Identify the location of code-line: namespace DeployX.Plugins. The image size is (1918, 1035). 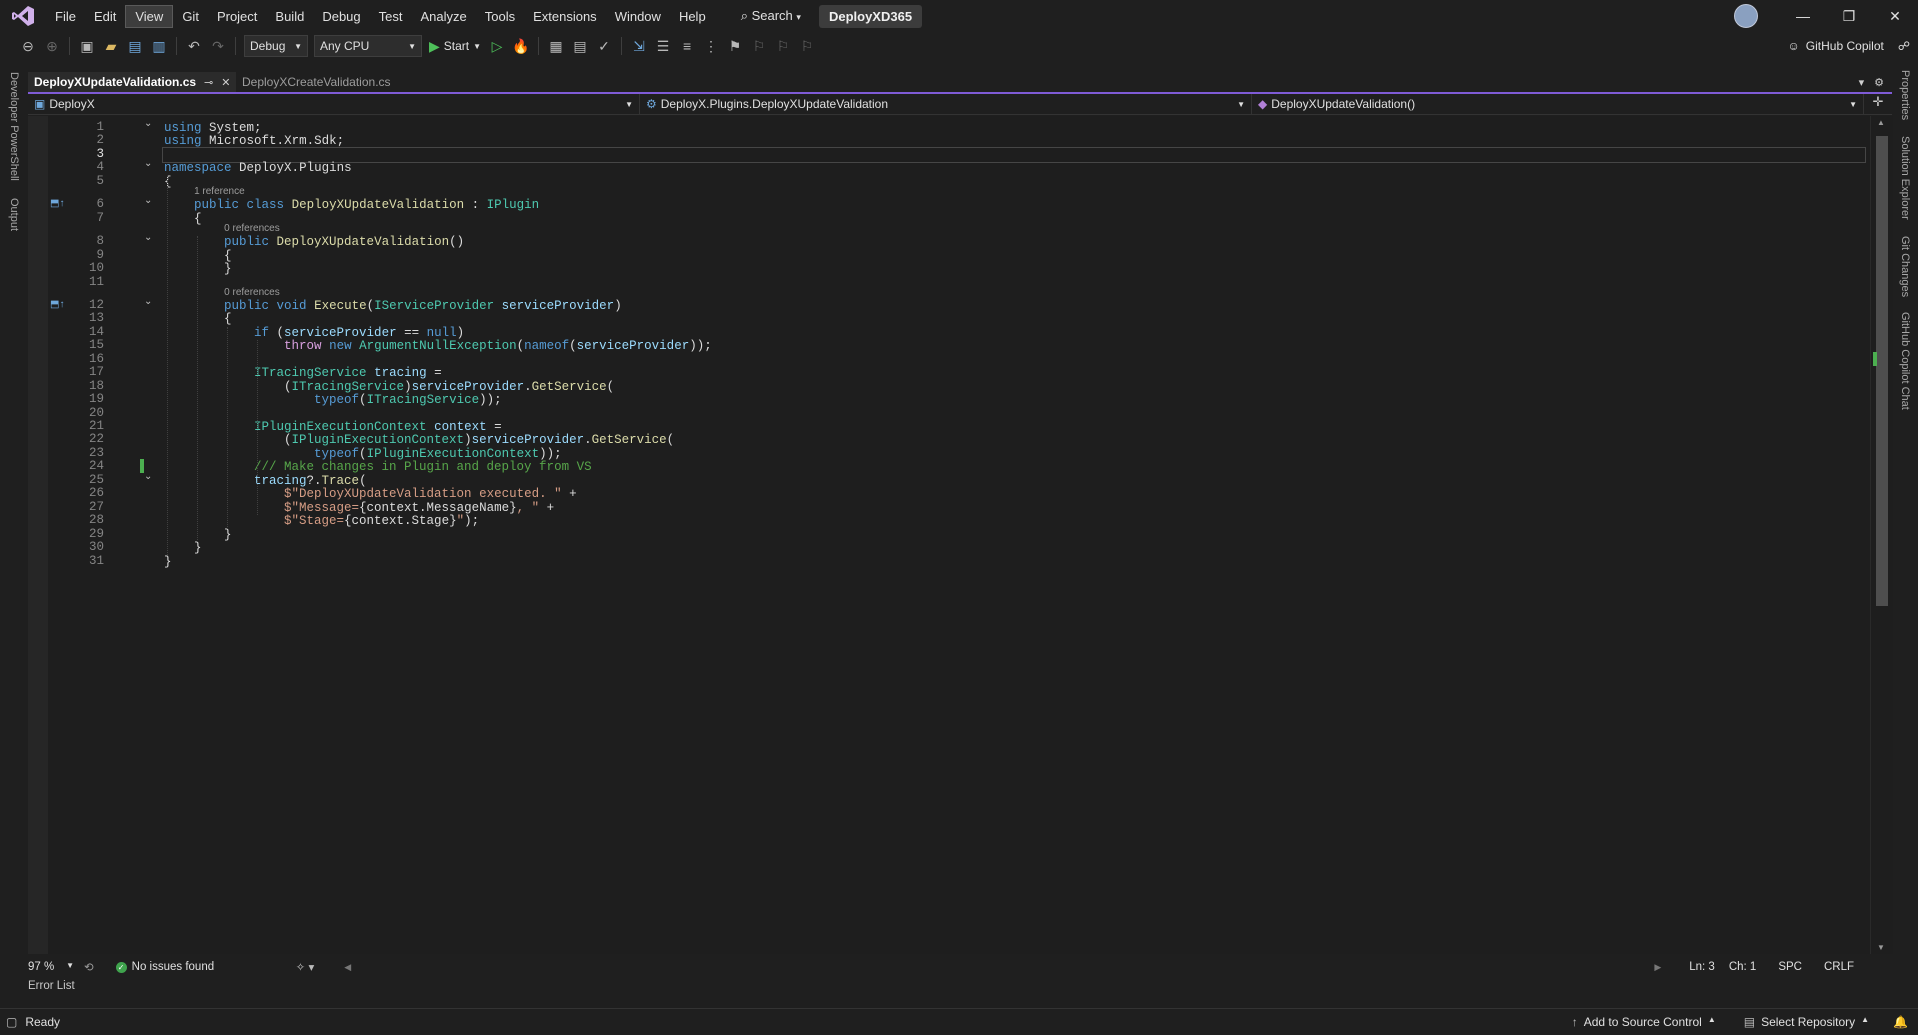
(258, 168).